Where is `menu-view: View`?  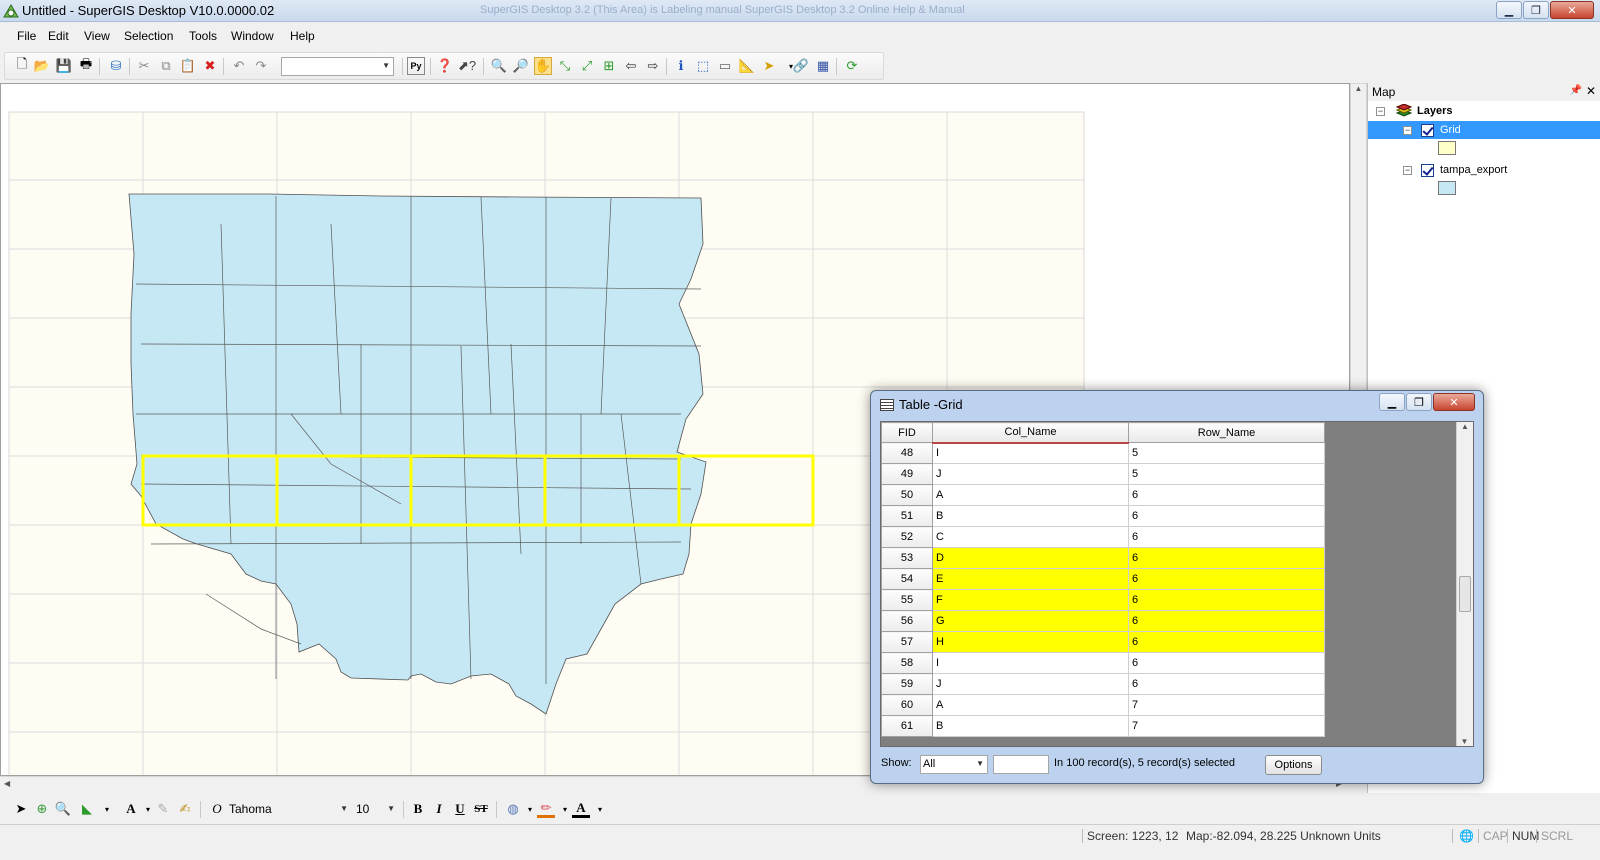 menu-view: View is located at coordinates (97, 36).